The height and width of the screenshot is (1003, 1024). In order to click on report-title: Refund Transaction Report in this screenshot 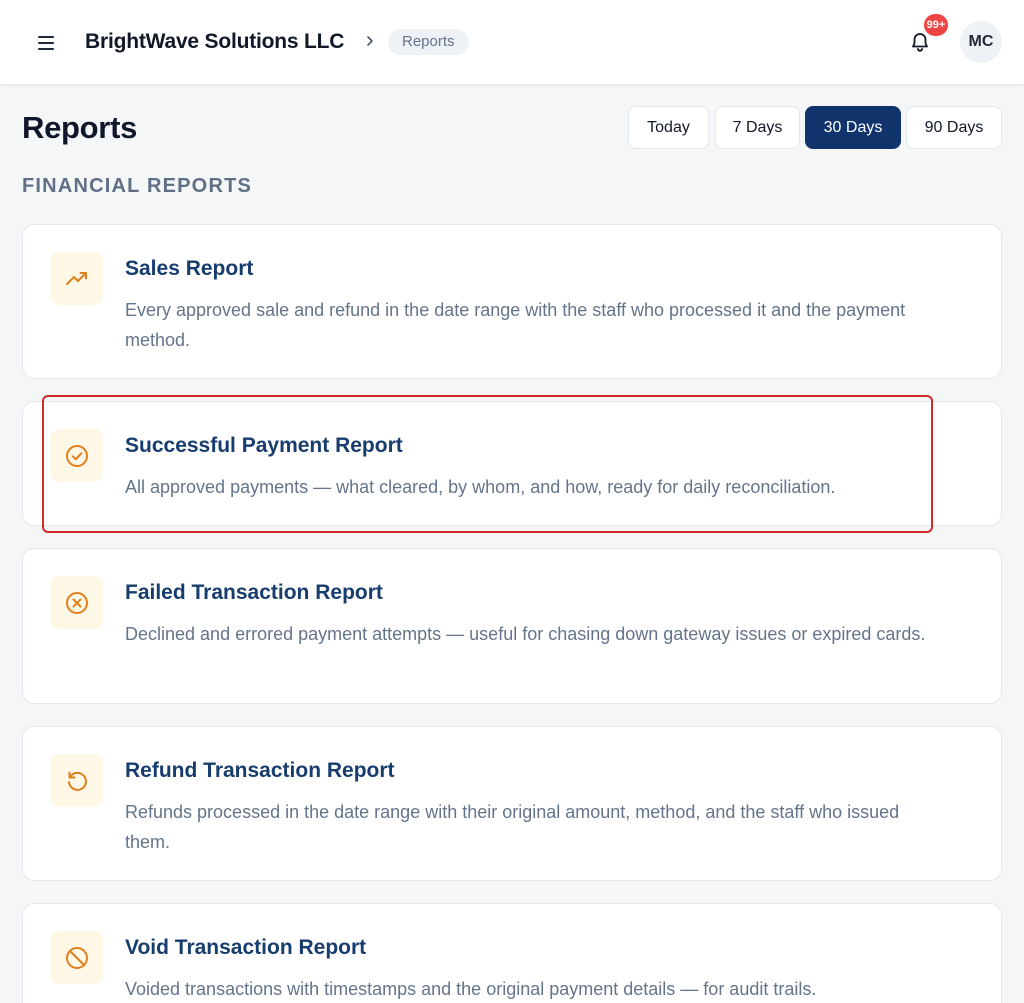, I will do `click(260, 770)`.